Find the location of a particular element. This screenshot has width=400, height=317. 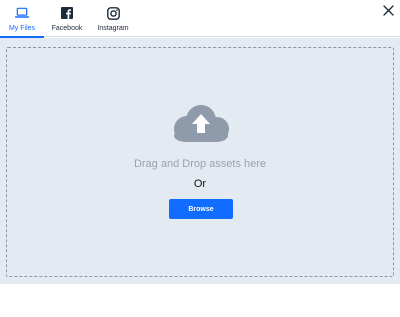

tab-label: My Files is located at coordinates (22, 28).